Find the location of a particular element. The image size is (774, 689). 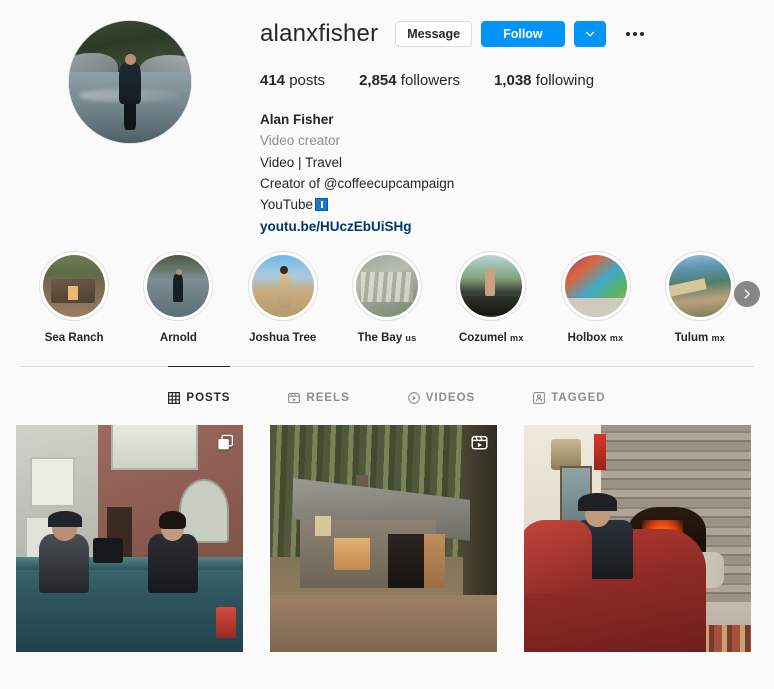

message-button: Message is located at coordinates (434, 34).